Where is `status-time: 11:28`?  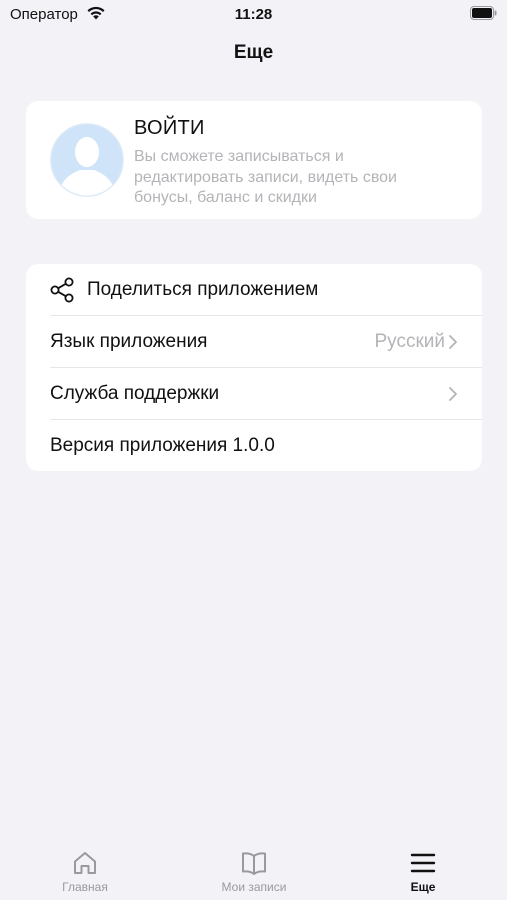
status-time: 11:28 is located at coordinates (253, 14).